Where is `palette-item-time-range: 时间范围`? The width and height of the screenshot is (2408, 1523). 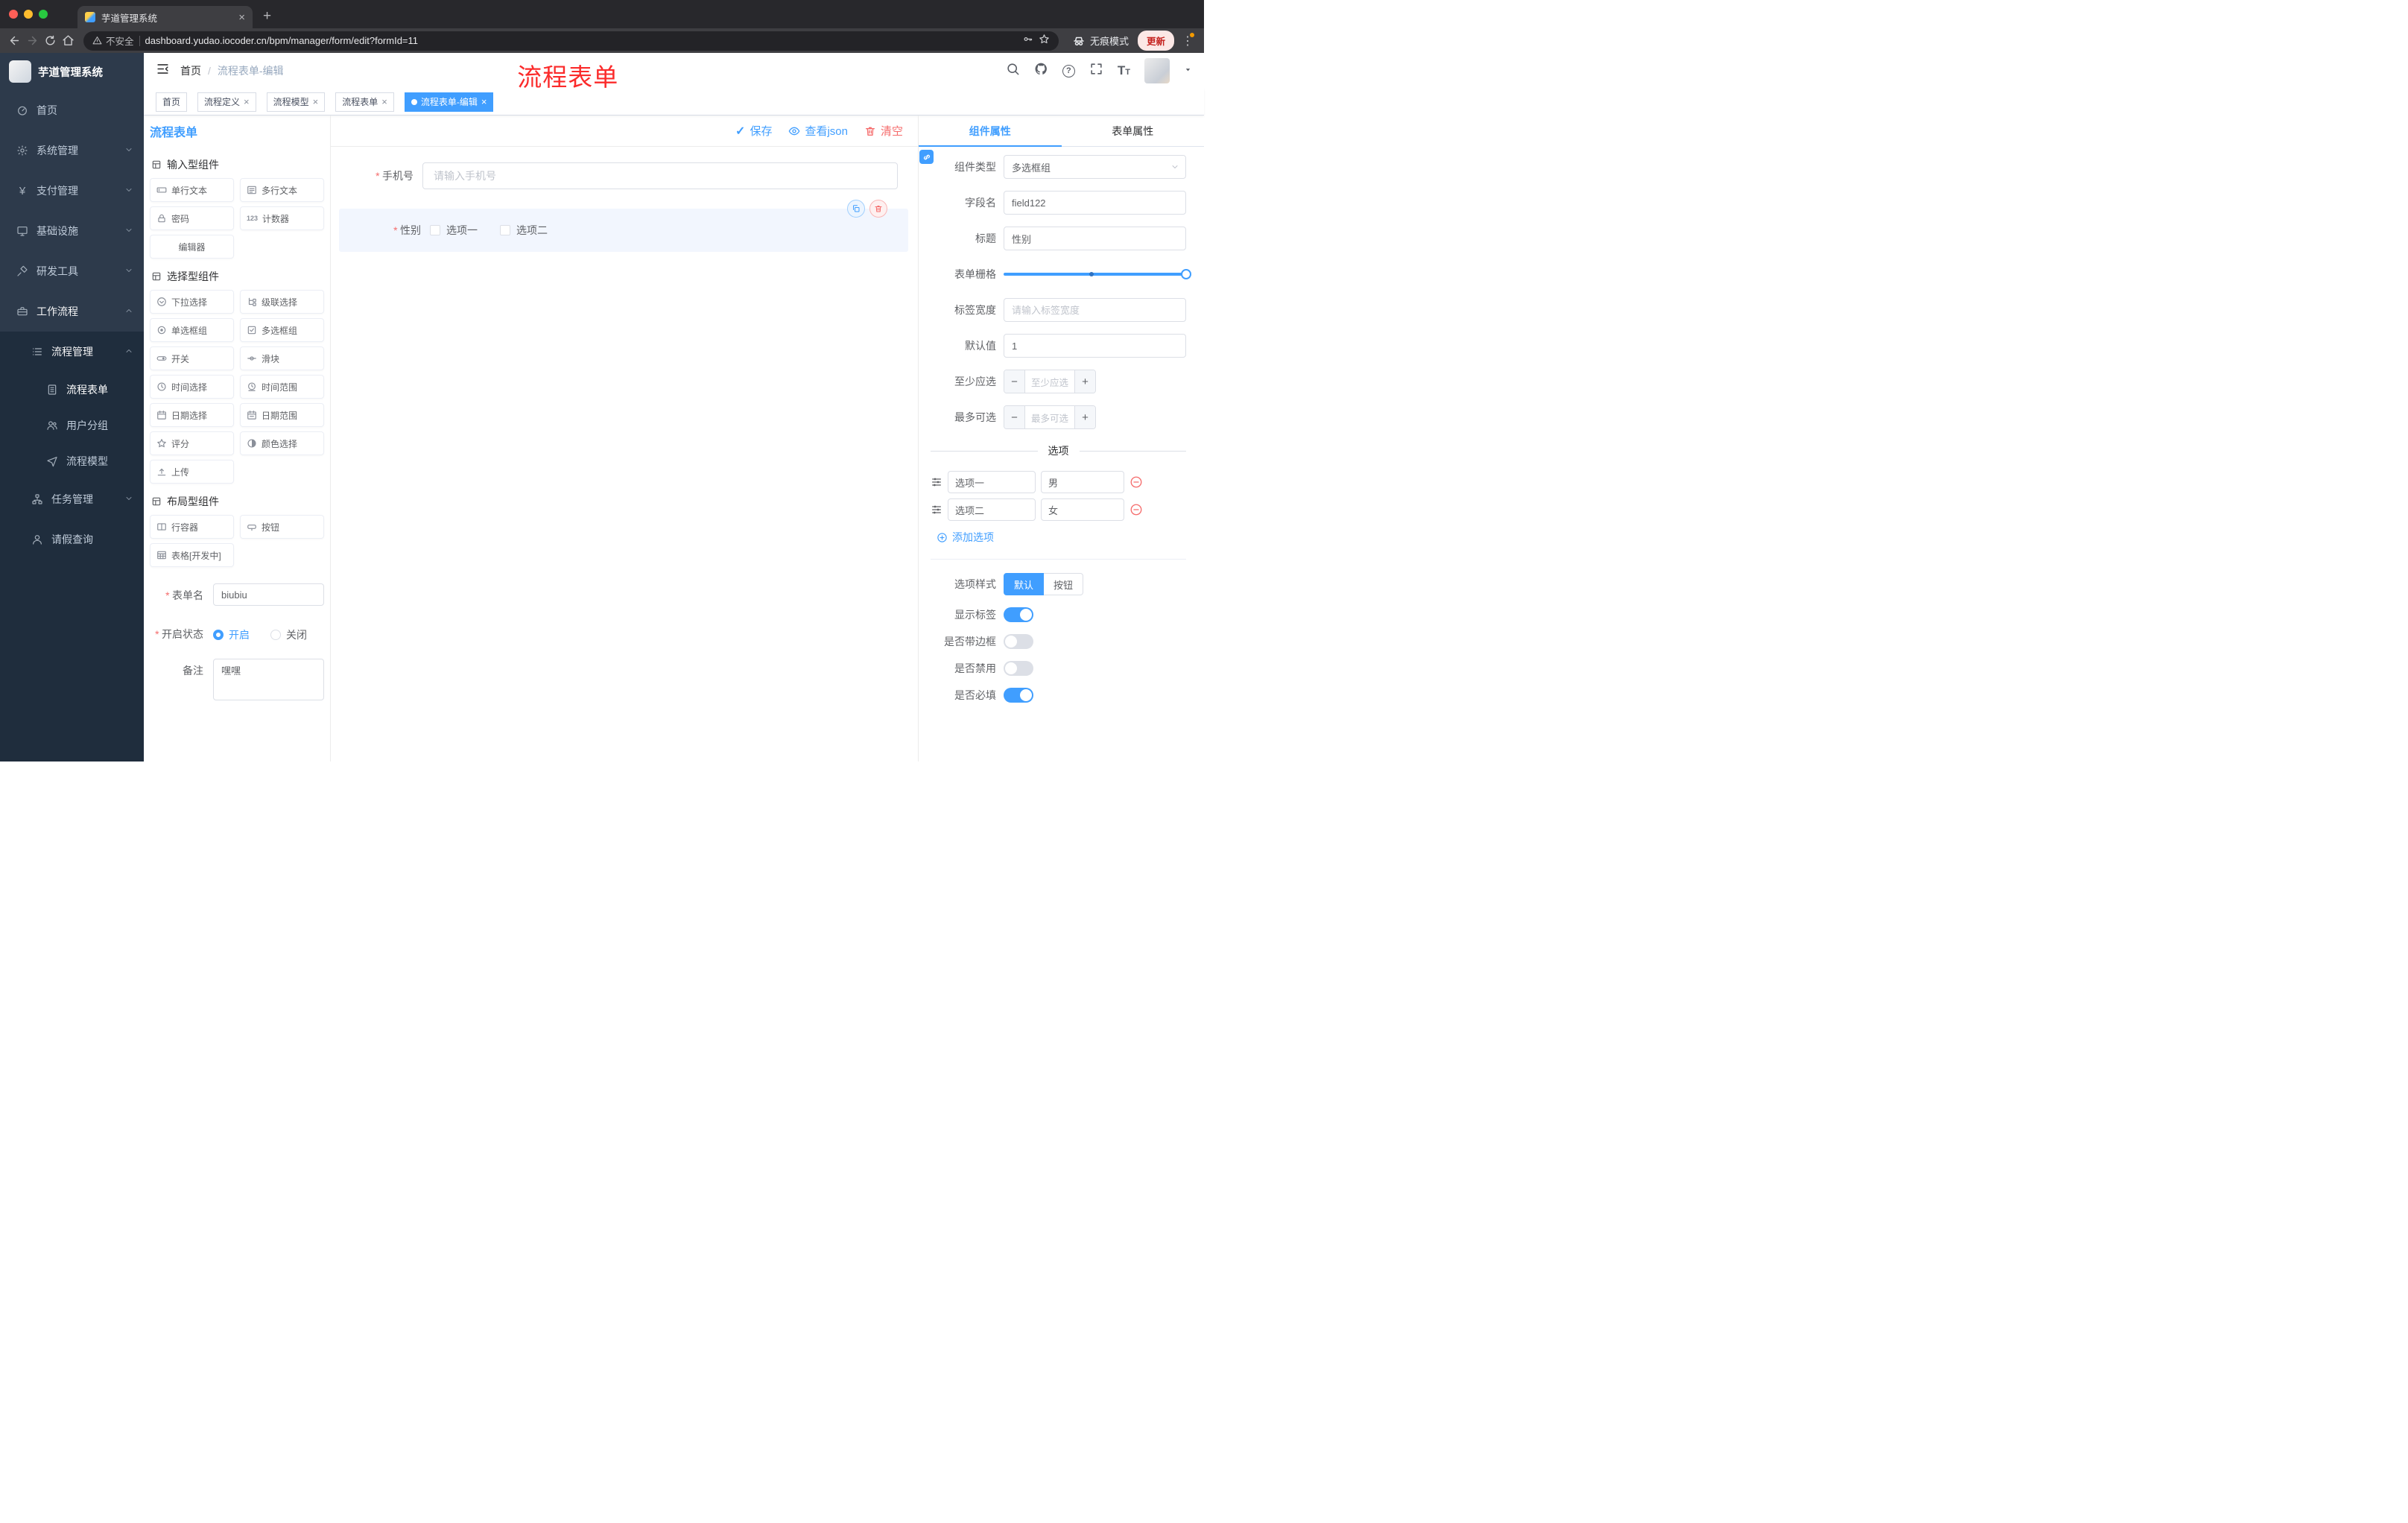
palette-item-time-range: 时间范围 is located at coordinates (282, 387).